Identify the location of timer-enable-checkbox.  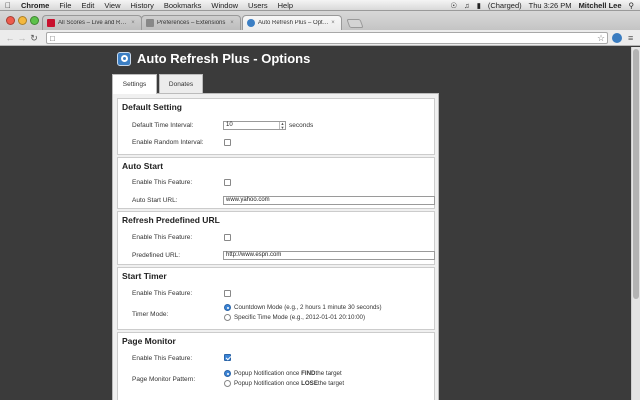
(227, 293).